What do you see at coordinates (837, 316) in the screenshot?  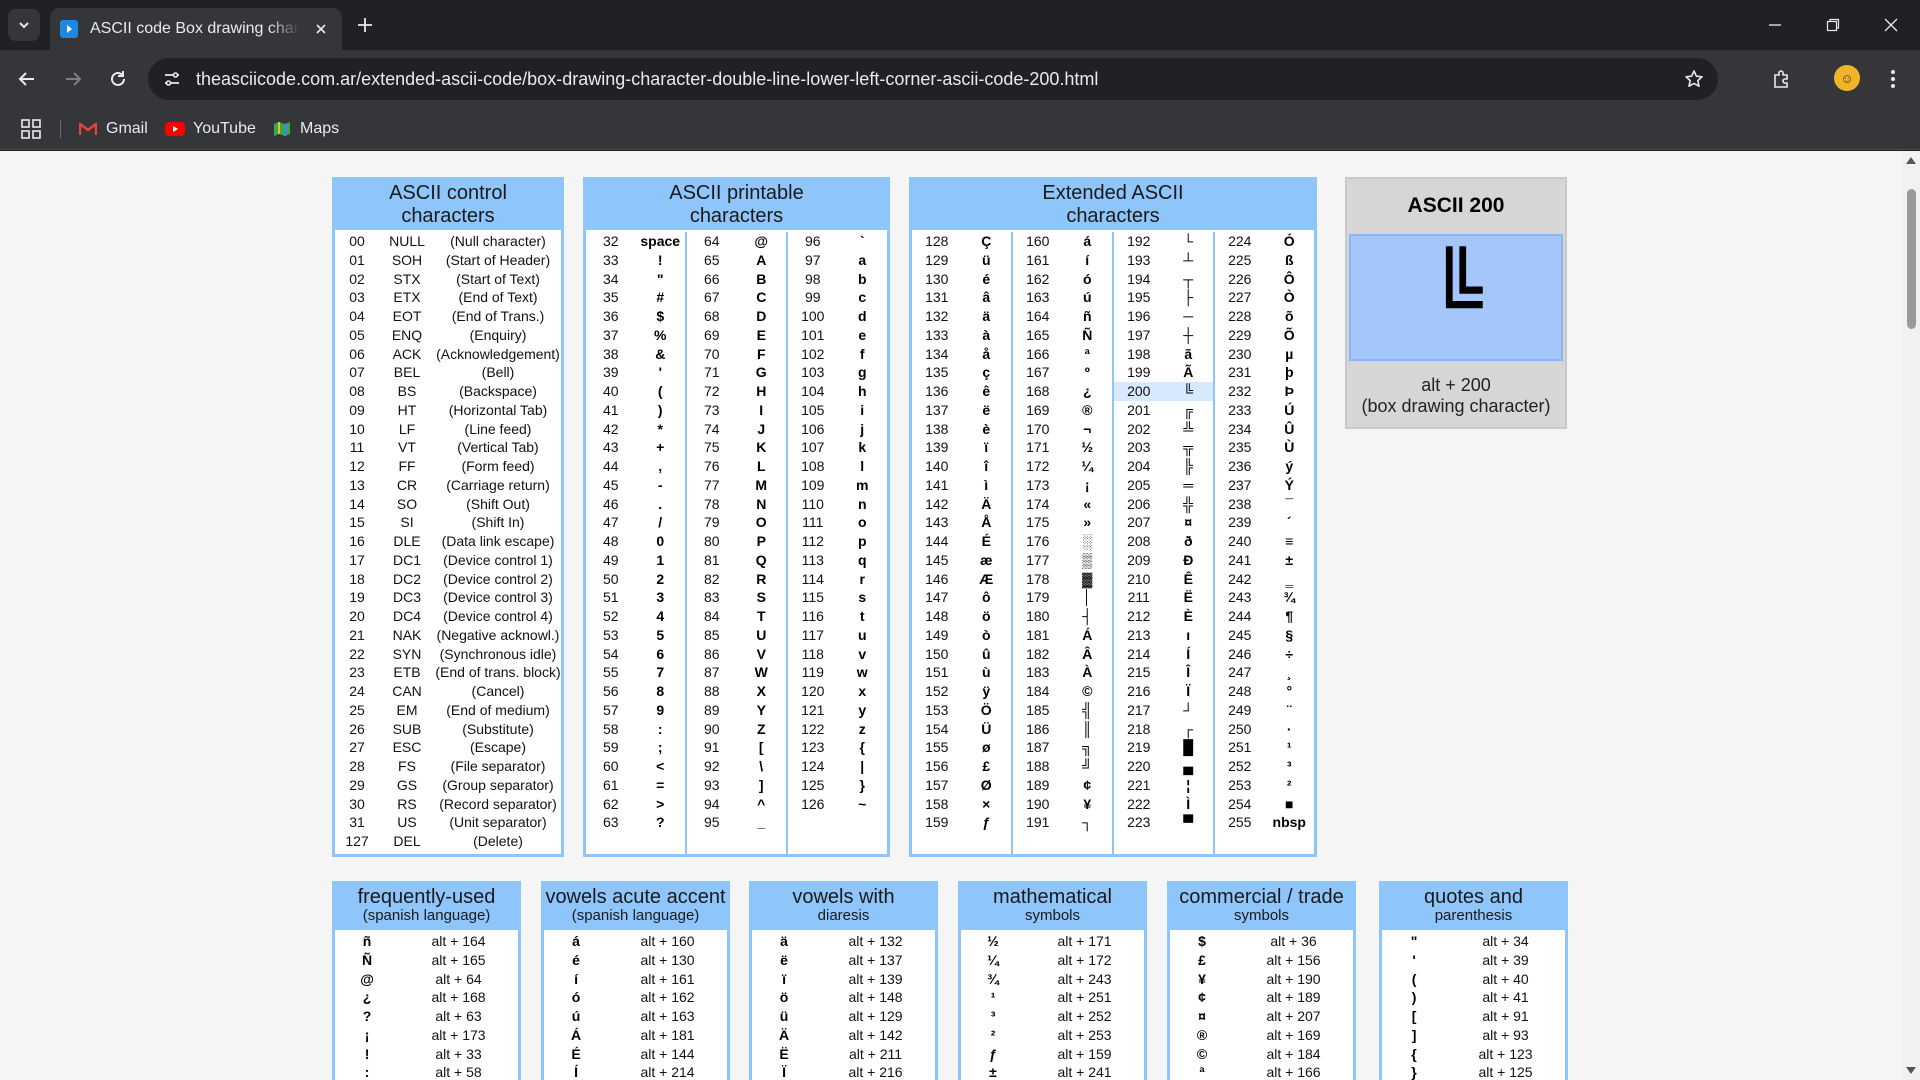 I see `character-cell: 100 d` at bounding box center [837, 316].